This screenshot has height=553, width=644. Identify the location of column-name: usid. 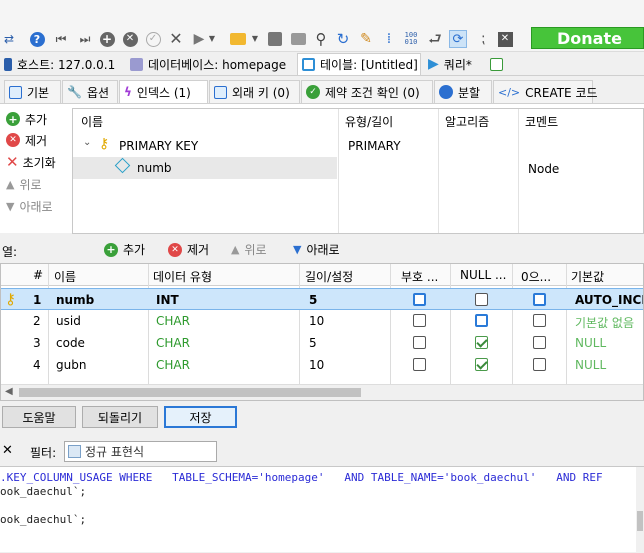
(68, 321).